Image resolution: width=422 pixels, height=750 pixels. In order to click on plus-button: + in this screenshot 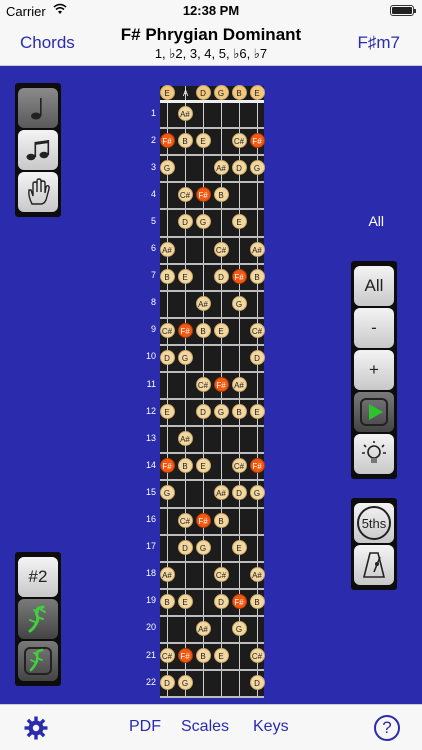, I will do `click(374, 370)`.